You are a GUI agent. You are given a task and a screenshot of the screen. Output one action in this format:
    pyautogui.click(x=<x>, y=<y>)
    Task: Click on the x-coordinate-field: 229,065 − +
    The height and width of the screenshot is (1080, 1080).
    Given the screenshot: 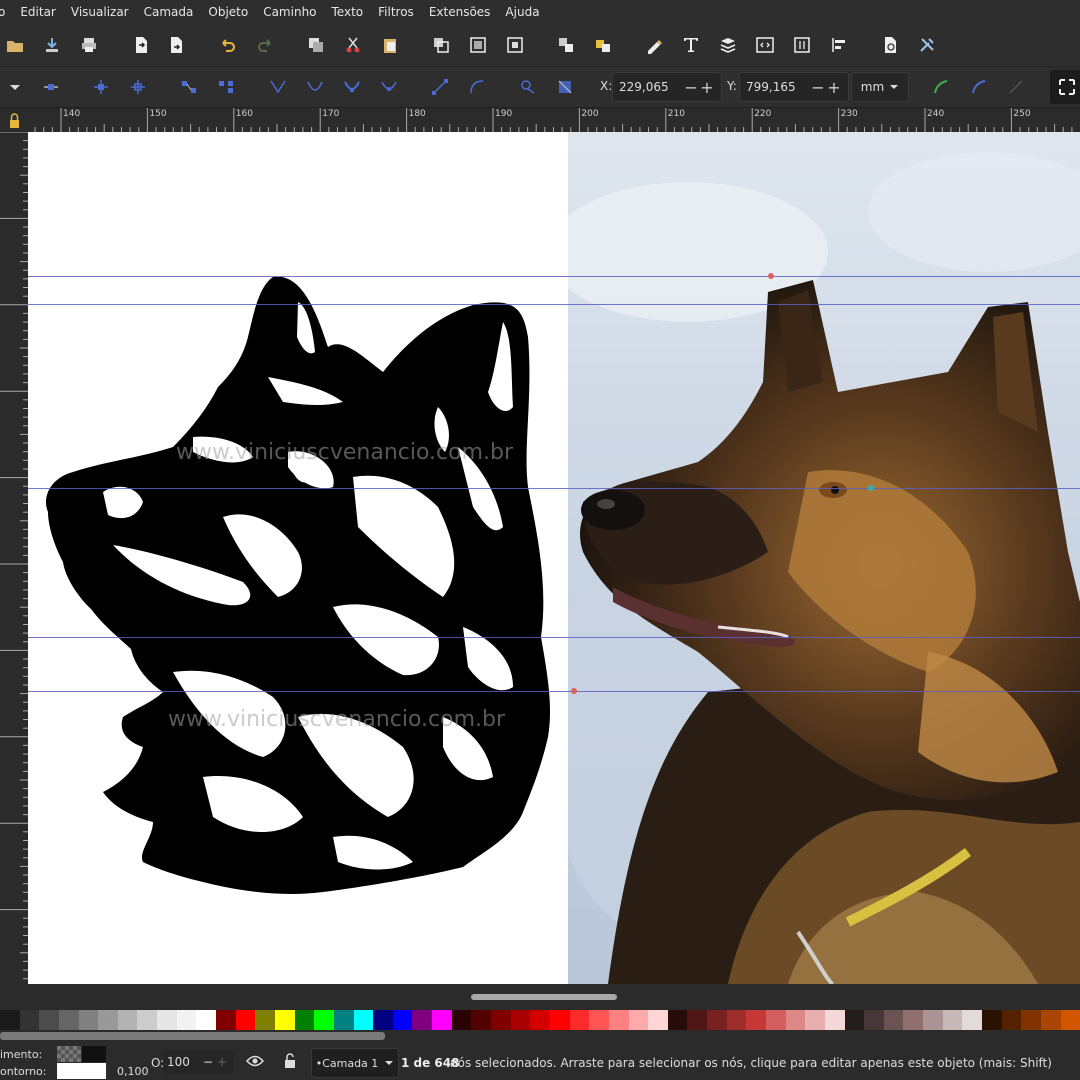 What is the action you would take?
    pyautogui.click(x=667, y=87)
    